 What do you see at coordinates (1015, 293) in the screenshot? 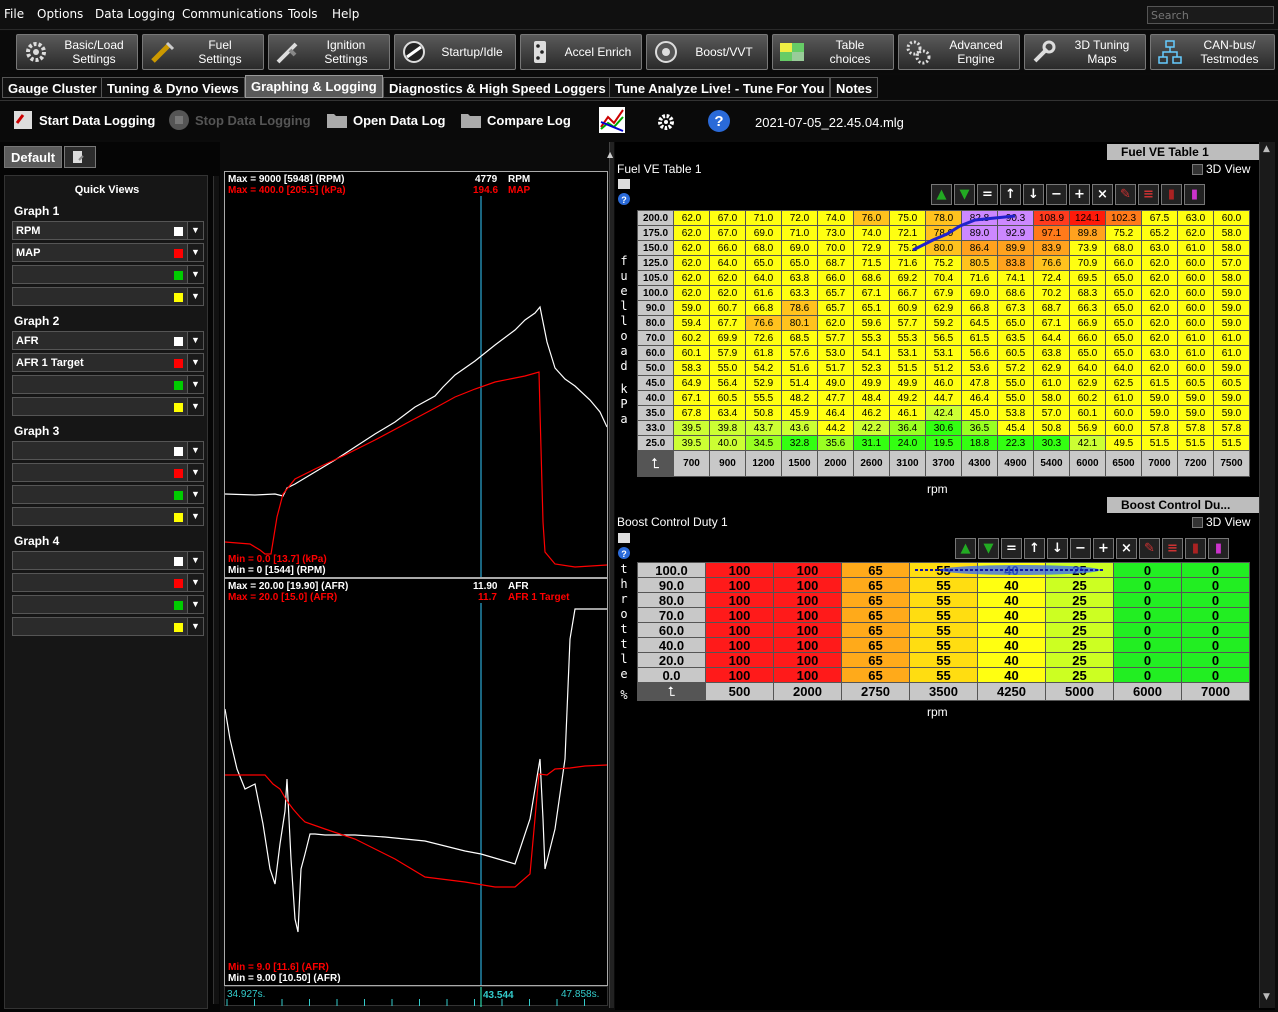
I see `ve-cell: 68.6` at bounding box center [1015, 293].